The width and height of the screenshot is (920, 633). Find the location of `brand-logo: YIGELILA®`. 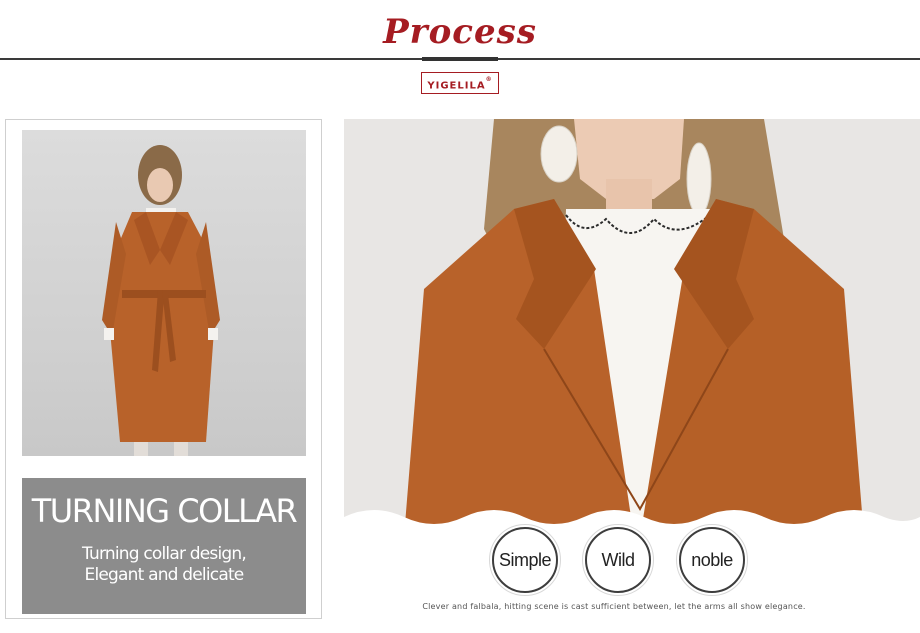

brand-logo: YIGELILA® is located at coordinates (460, 83).